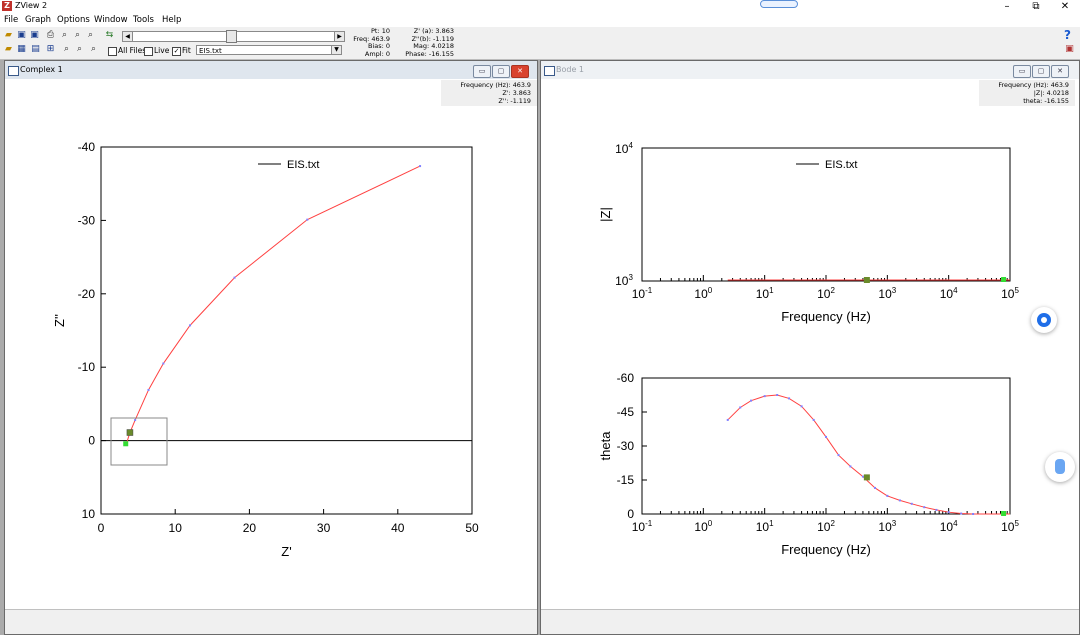 The width and height of the screenshot is (1080, 635). Describe the element at coordinates (50, 35) in the screenshot. I see `print-icon: ⎙` at that location.